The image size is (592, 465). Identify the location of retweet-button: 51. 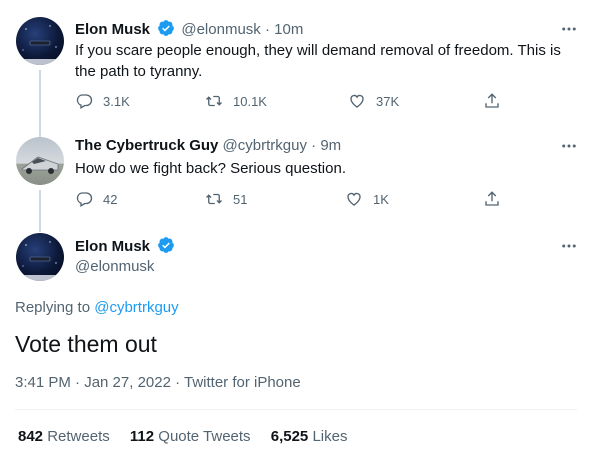
(226, 199).